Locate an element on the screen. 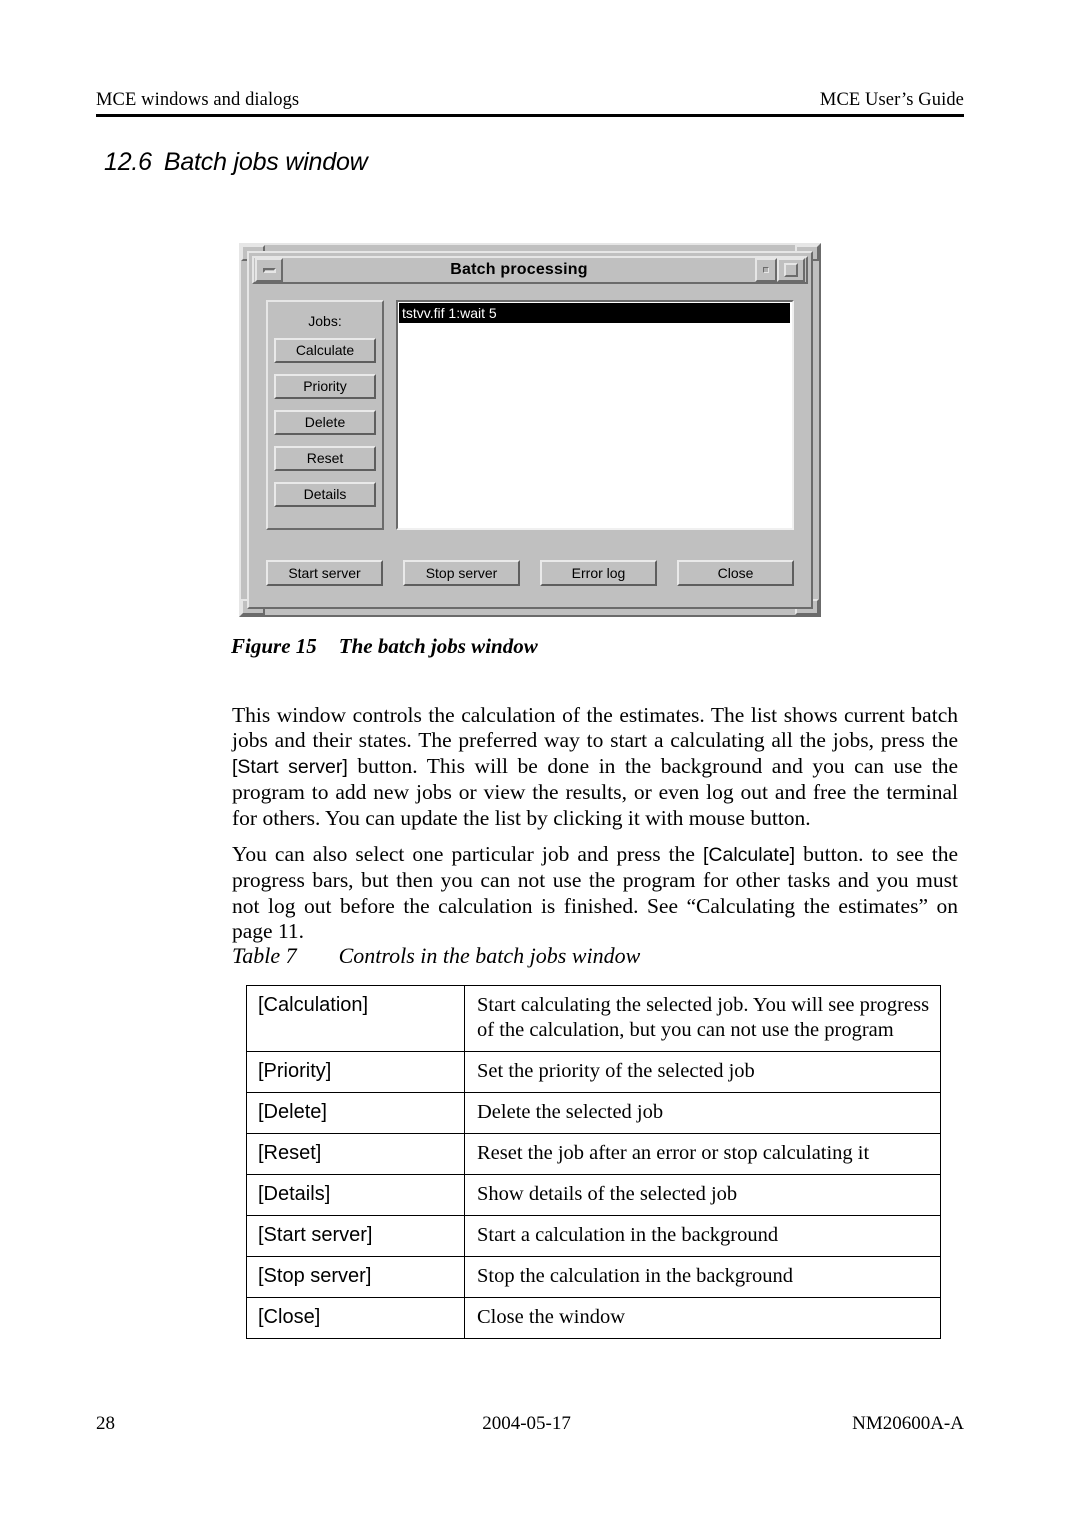 This screenshot has width=1080, height=1528. restore-button is located at coordinates (766, 270).